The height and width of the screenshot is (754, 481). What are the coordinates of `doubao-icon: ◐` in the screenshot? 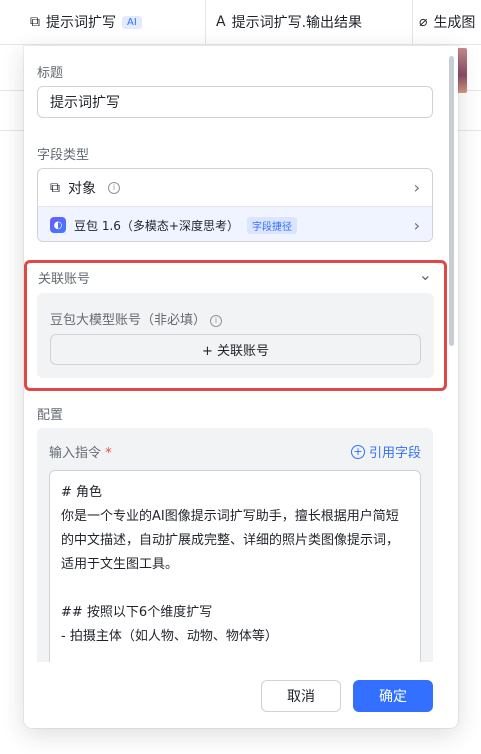 It's located at (58, 225).